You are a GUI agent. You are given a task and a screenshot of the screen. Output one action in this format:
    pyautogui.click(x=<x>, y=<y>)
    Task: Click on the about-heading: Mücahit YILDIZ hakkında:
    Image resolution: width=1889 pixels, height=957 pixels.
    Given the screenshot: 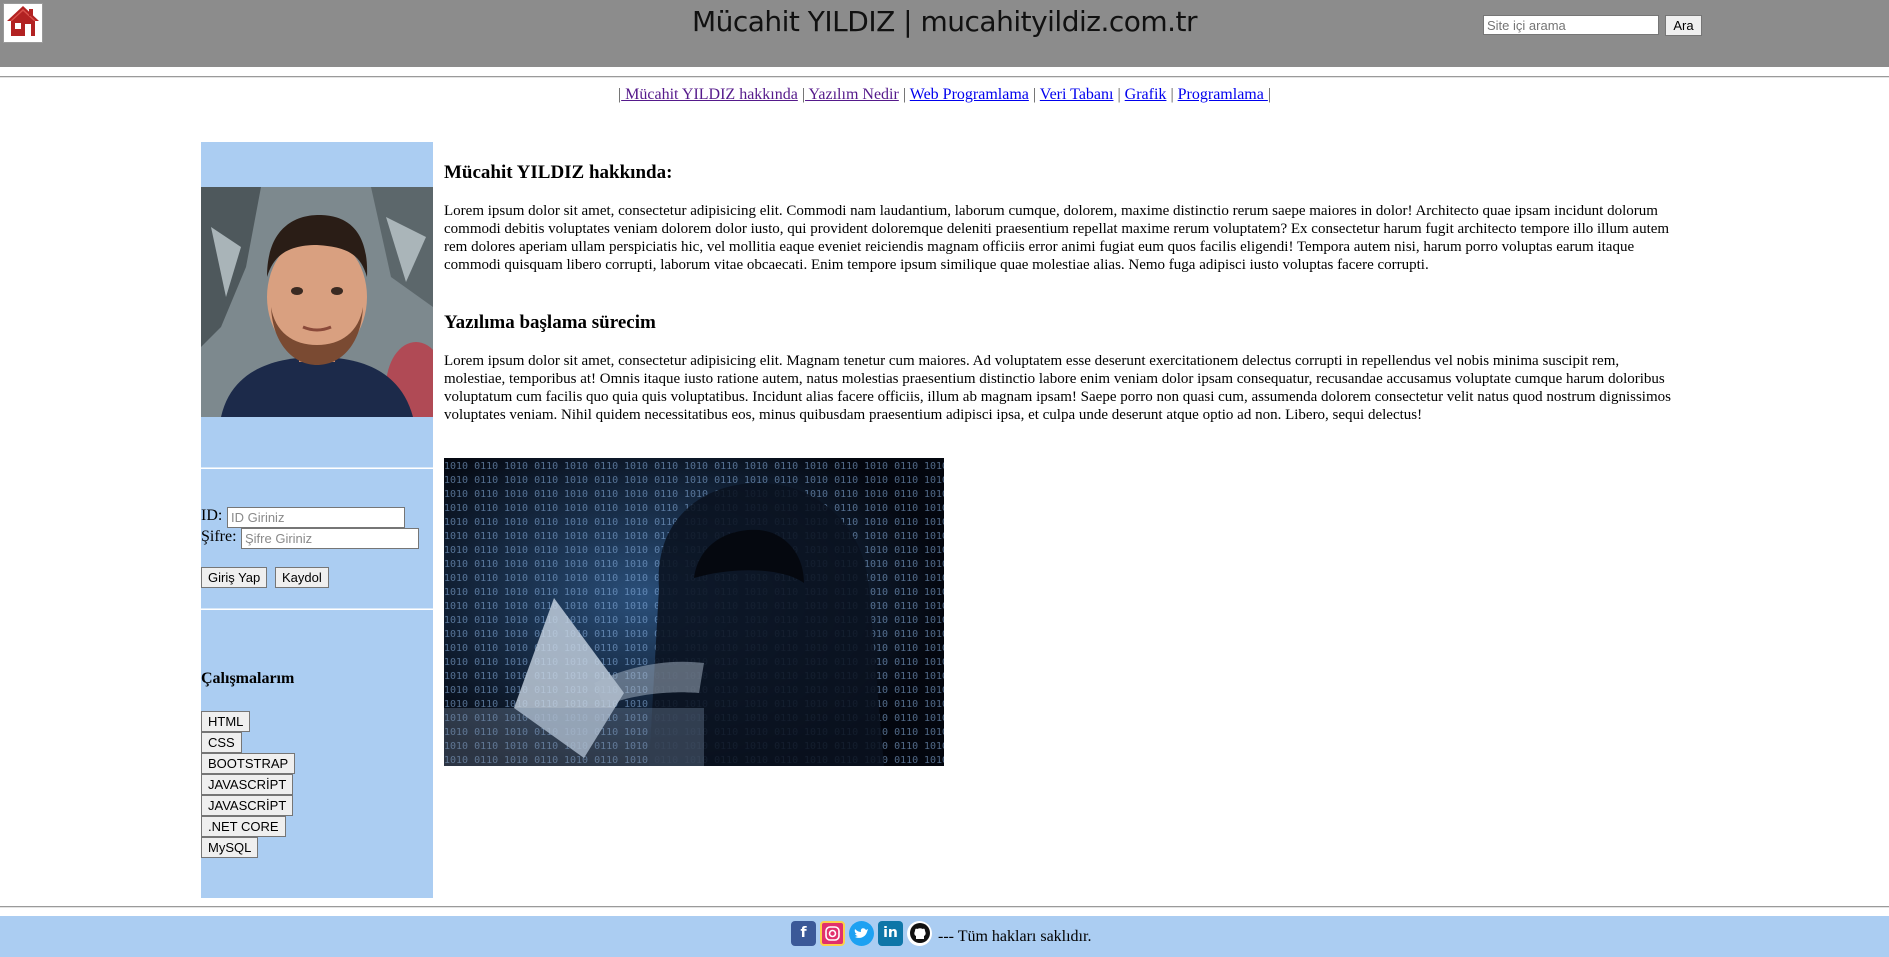 What is the action you would take?
    pyautogui.click(x=558, y=172)
    